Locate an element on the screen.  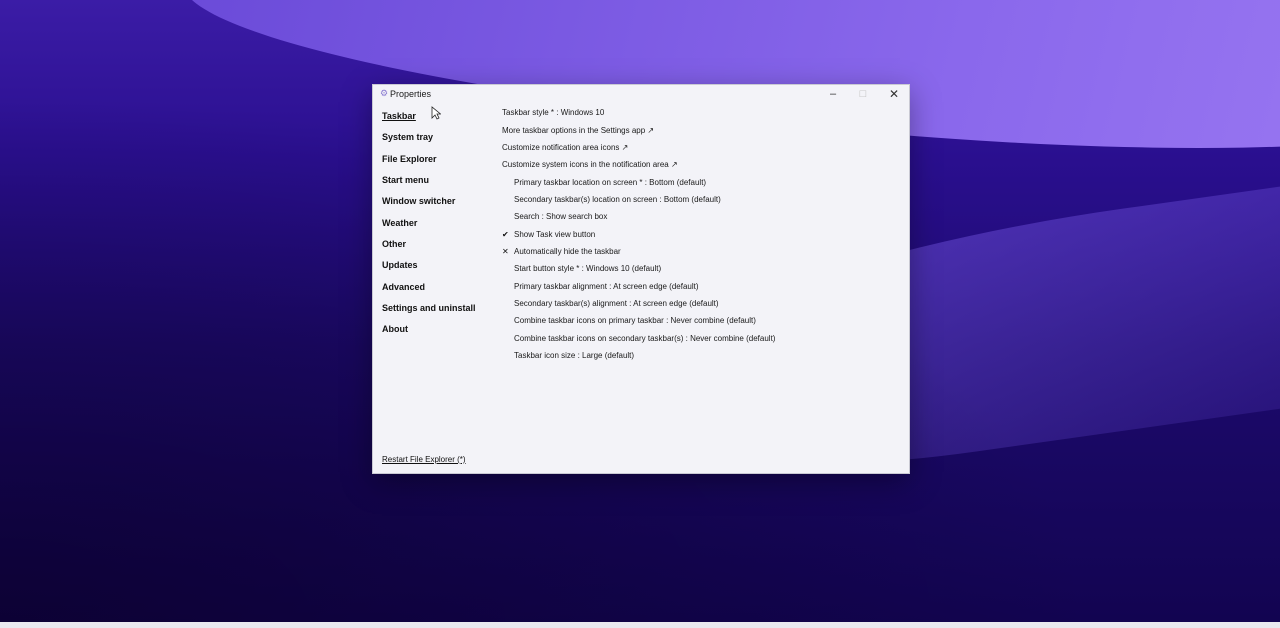
sidebar-item-other: Other is located at coordinates (394, 244).